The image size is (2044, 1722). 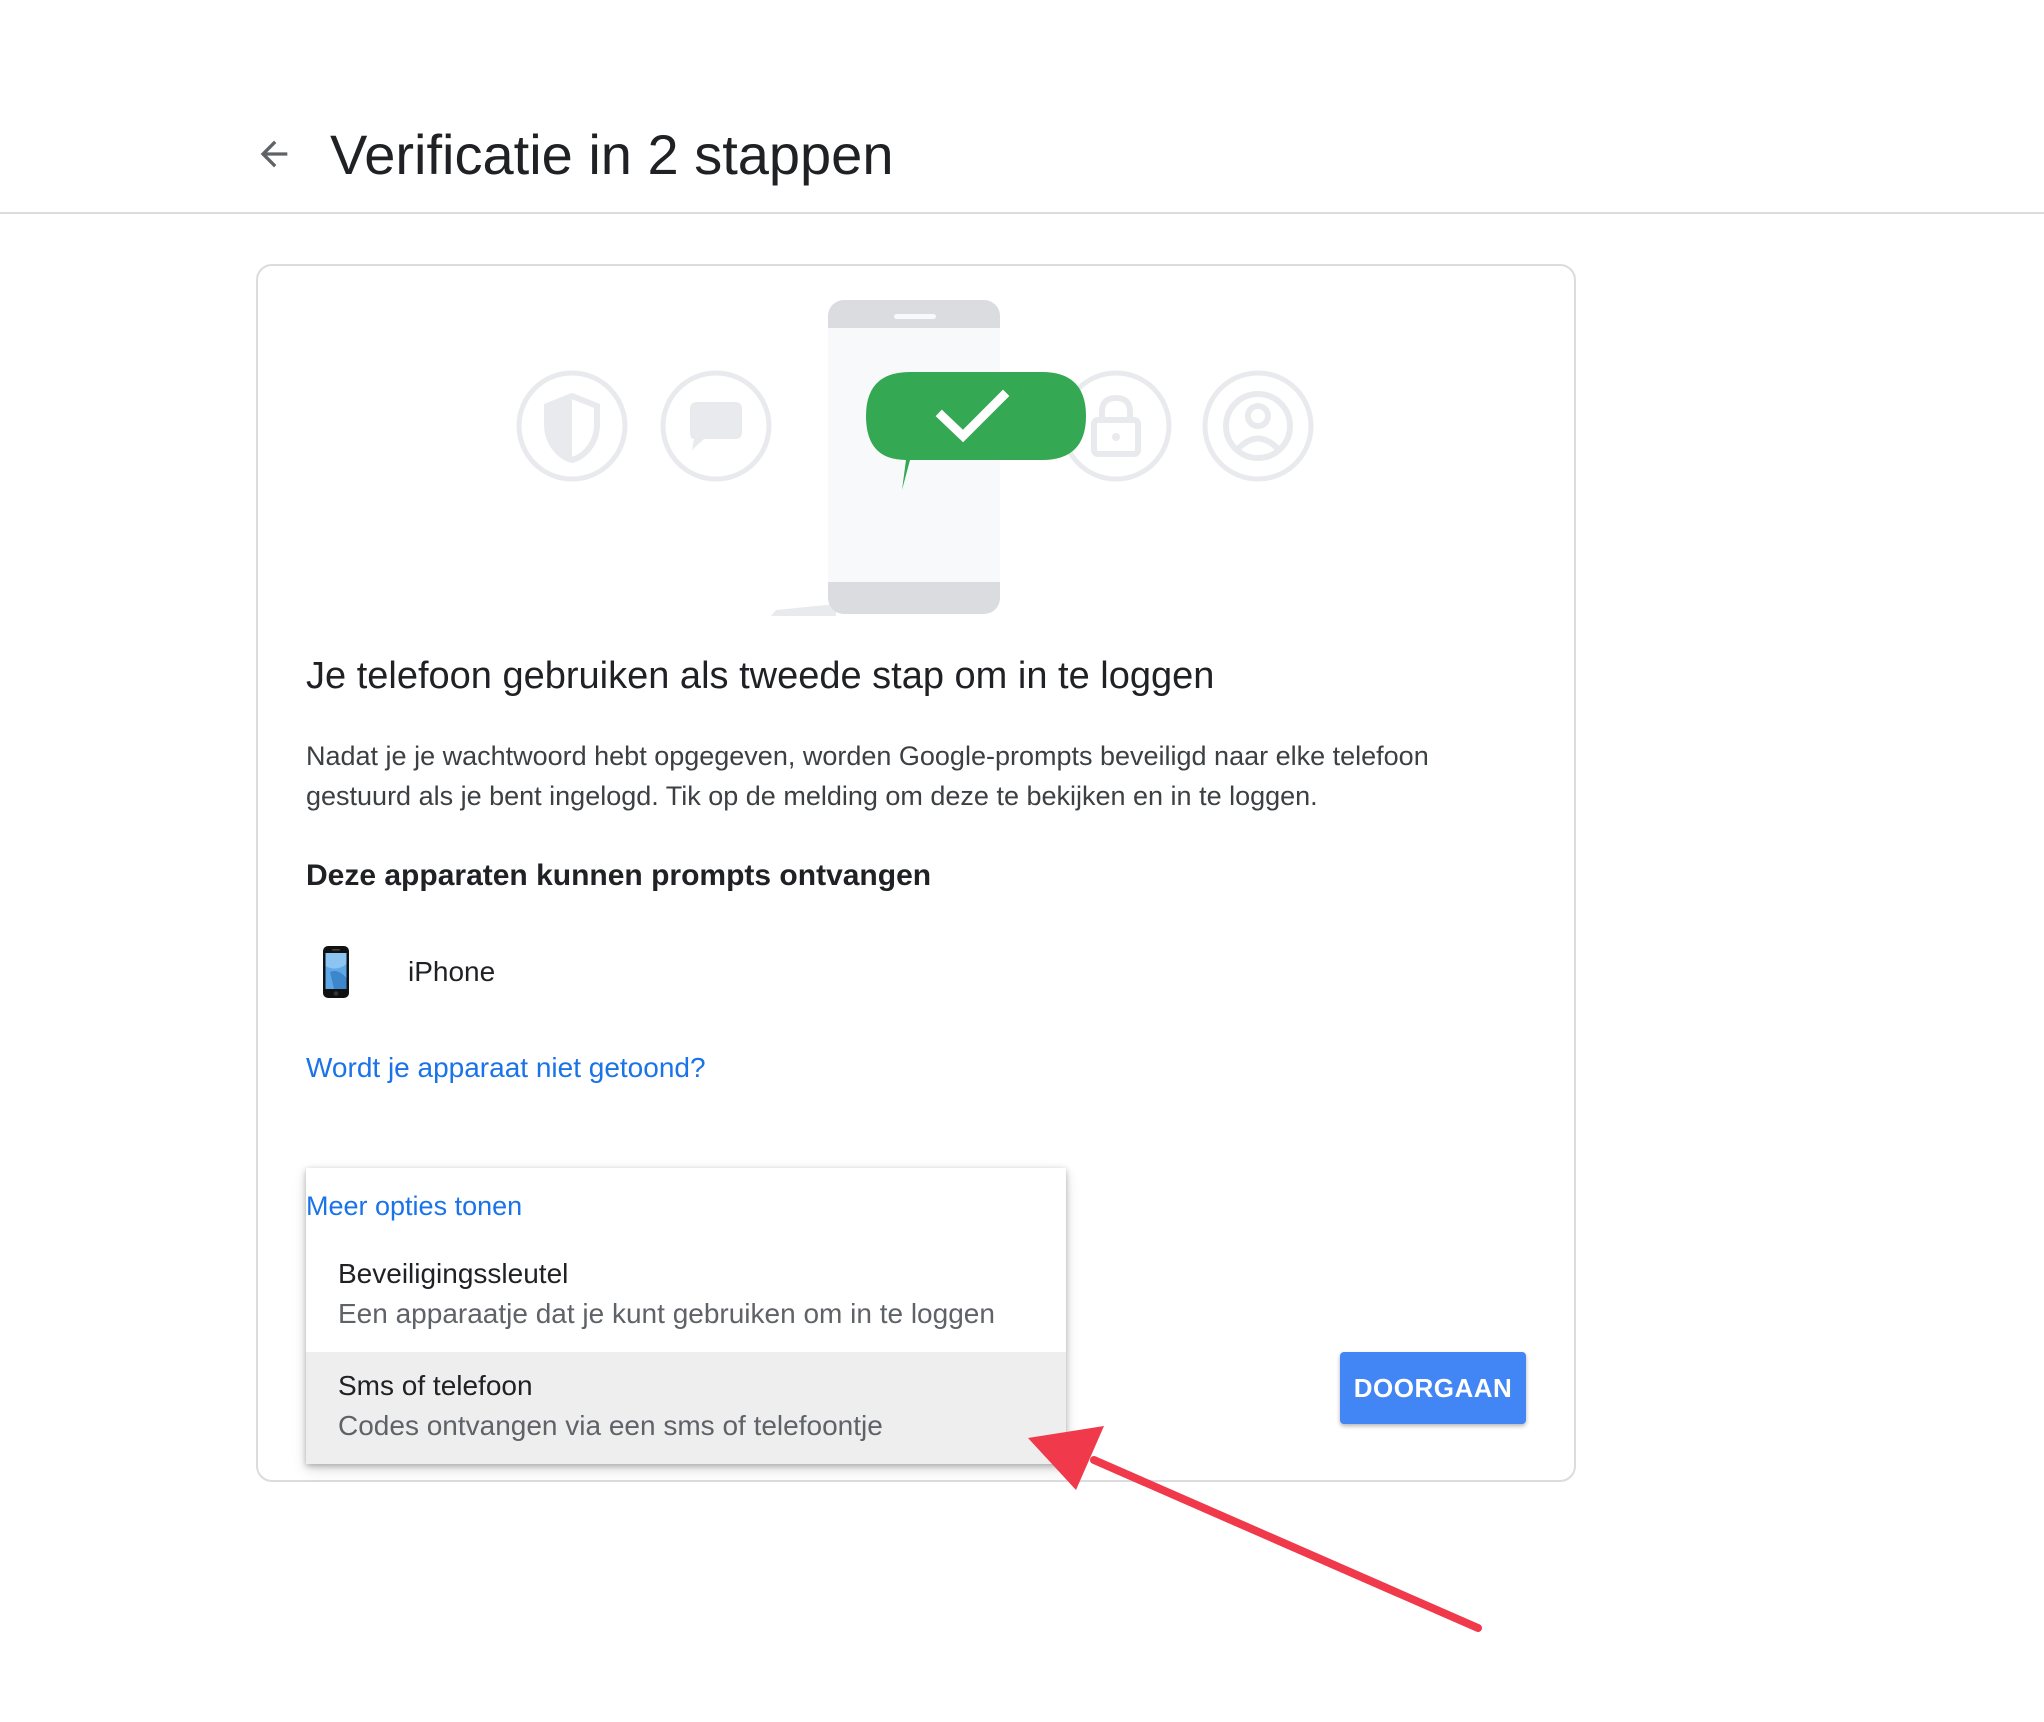 I want to click on arrow-back-icon, so click(x=274, y=154).